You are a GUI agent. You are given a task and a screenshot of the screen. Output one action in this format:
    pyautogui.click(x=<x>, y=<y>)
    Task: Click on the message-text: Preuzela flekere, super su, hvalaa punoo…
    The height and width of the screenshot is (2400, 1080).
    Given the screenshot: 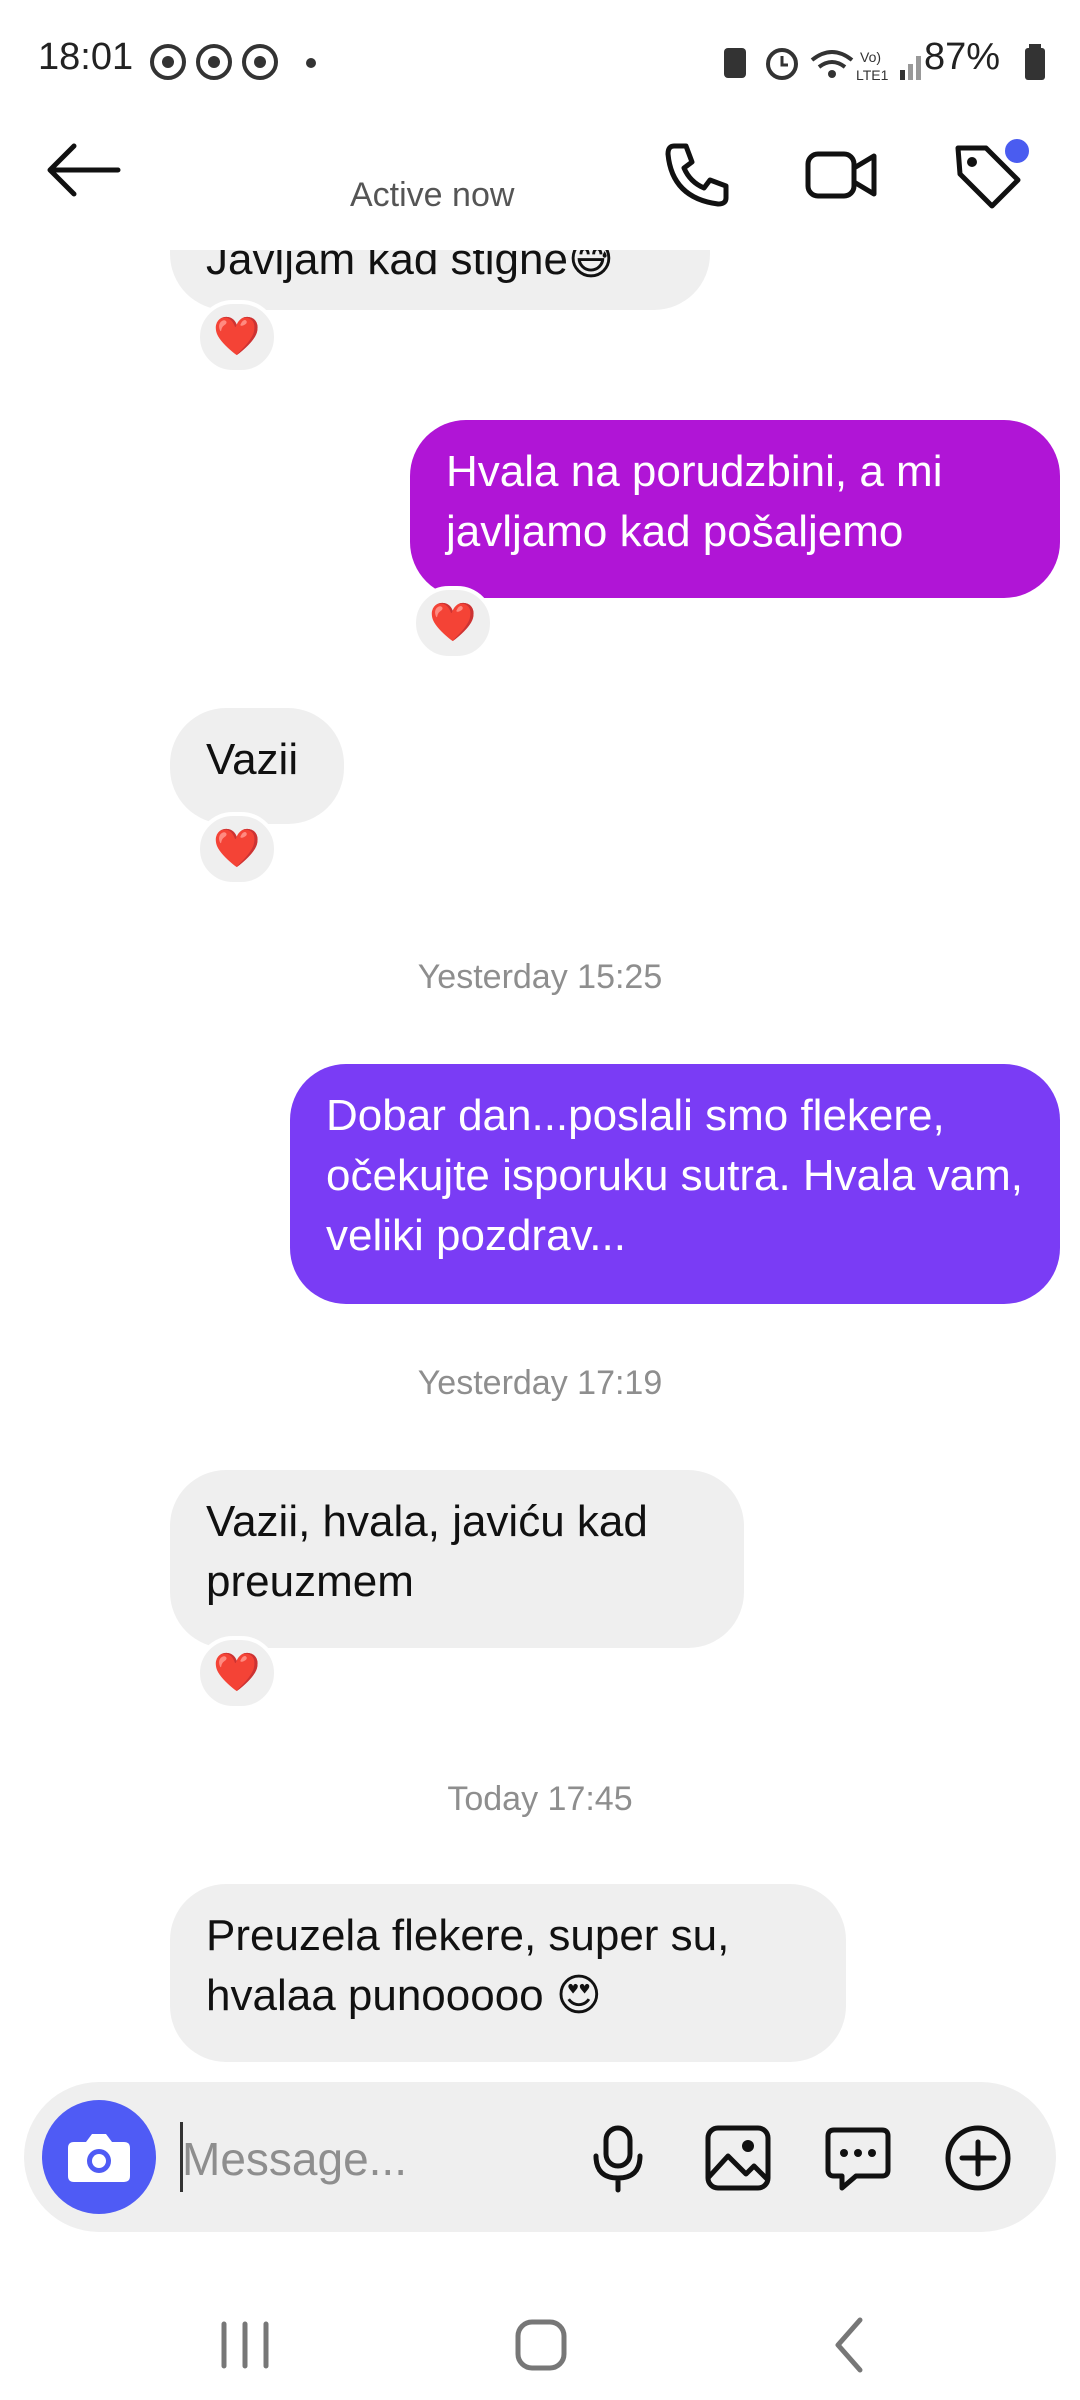 What is the action you would take?
    pyautogui.click(x=468, y=1965)
    